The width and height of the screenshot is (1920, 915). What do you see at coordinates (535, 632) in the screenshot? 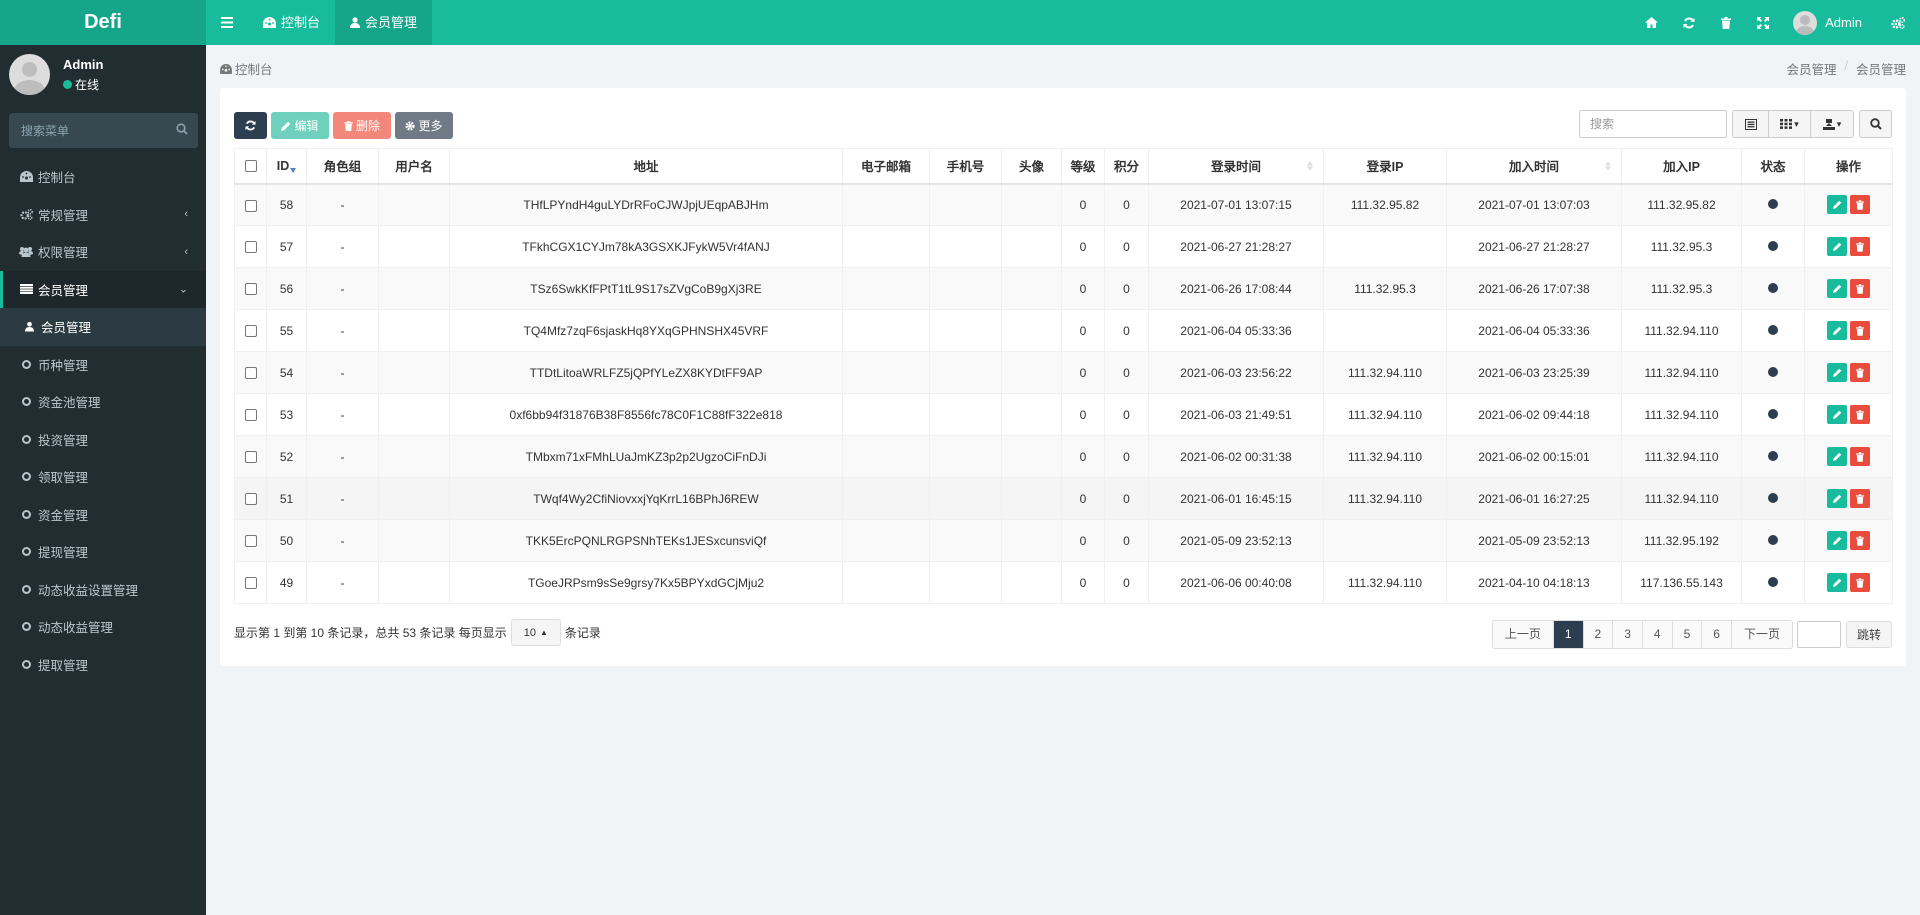
I see `page-size-dropdown: 10 ▲` at bounding box center [535, 632].